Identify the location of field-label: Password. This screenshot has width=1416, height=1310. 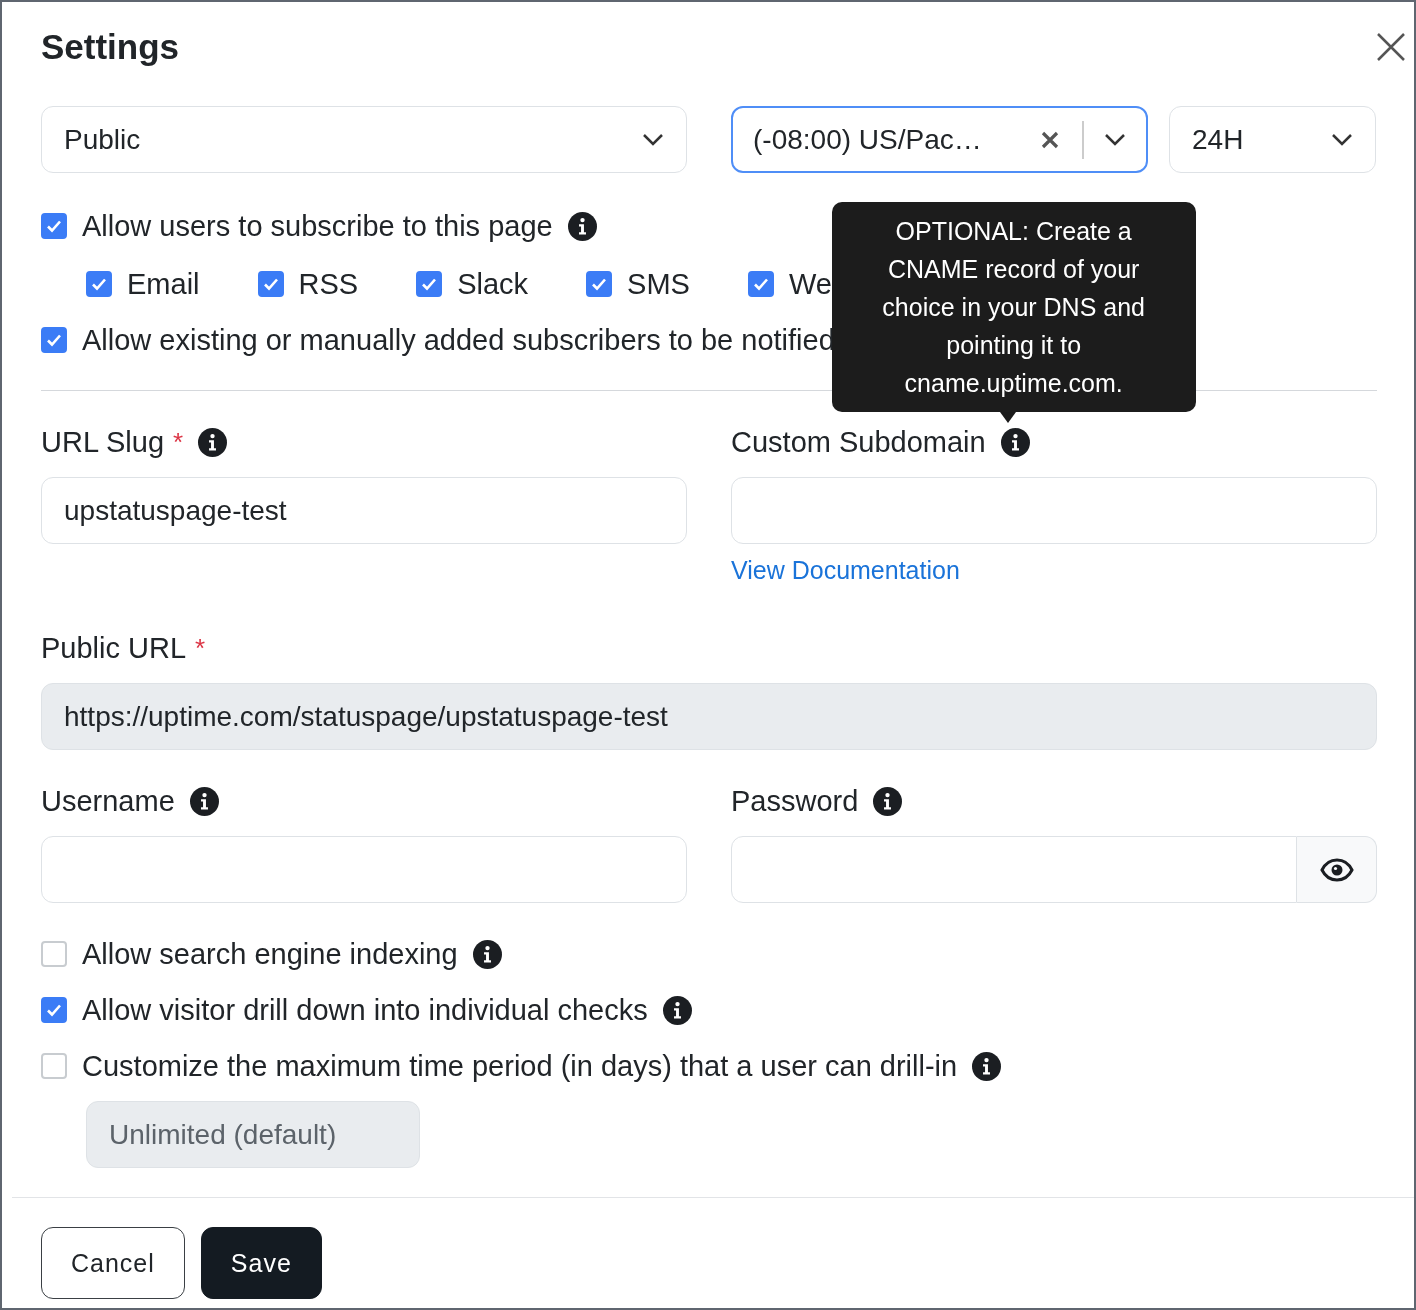
(795, 801).